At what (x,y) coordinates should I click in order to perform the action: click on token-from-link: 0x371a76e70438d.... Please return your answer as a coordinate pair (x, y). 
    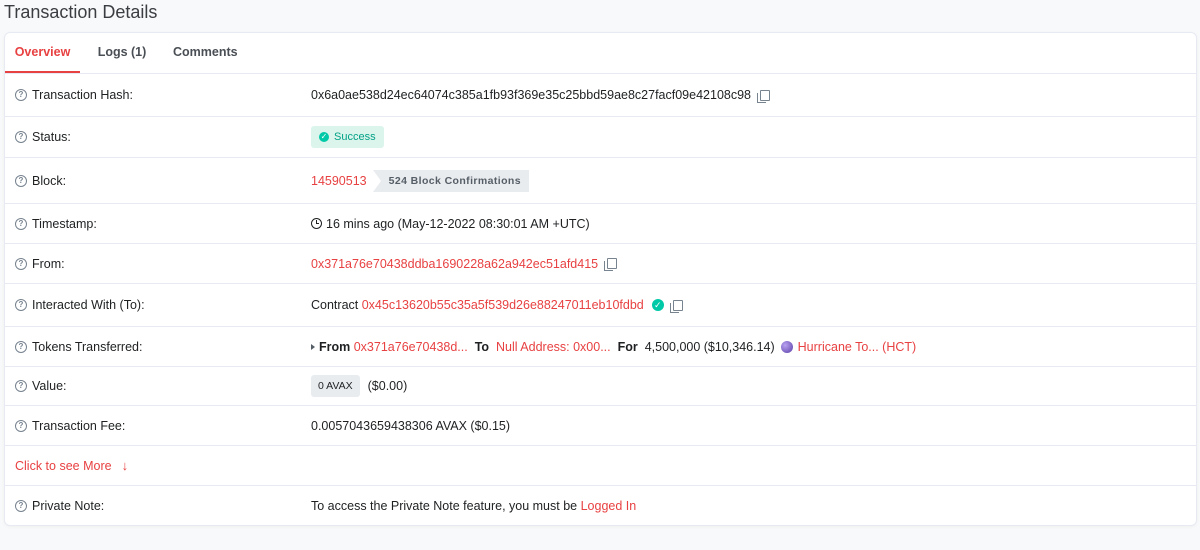
    Looking at the image, I should click on (411, 347).